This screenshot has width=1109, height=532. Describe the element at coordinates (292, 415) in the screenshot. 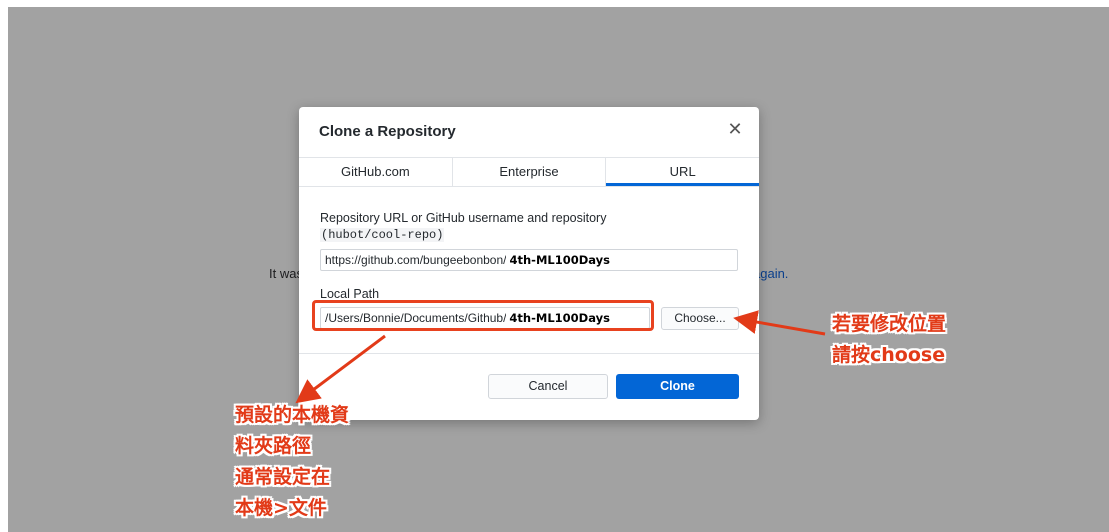

I see `annotation-left-line: 預設的本機資` at that location.